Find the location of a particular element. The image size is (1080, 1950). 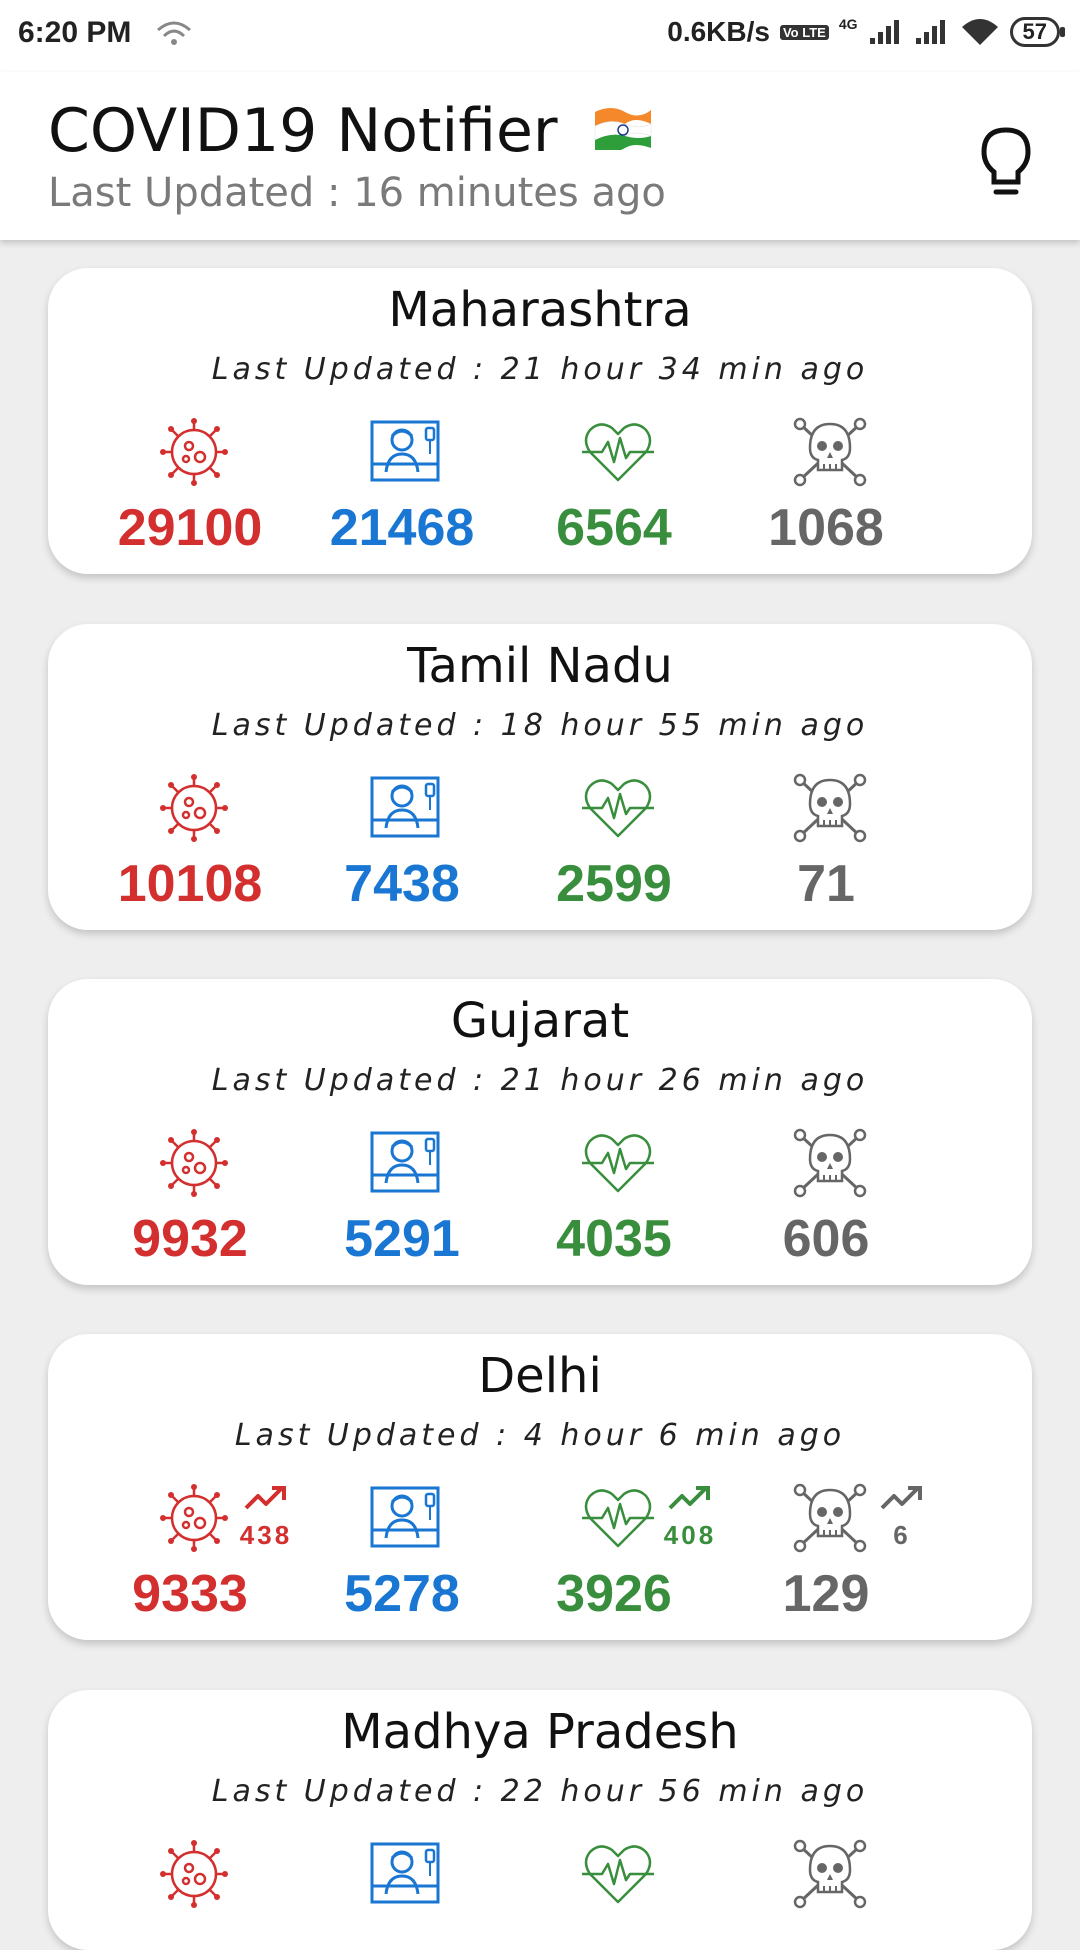

recovered-count: 2599 is located at coordinates (614, 884).